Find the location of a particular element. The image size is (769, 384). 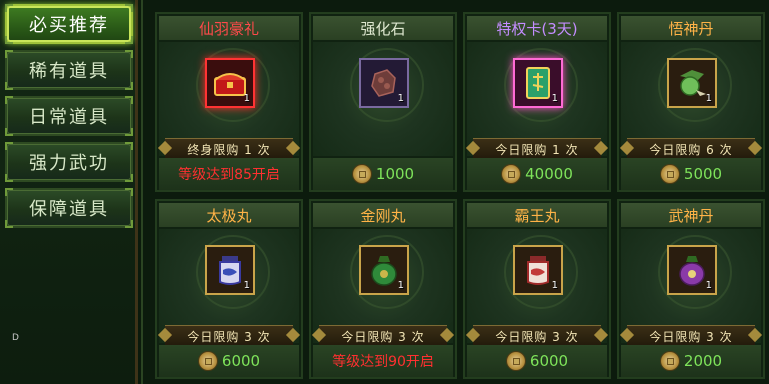

red-jar-icon is located at coordinates (538, 270).